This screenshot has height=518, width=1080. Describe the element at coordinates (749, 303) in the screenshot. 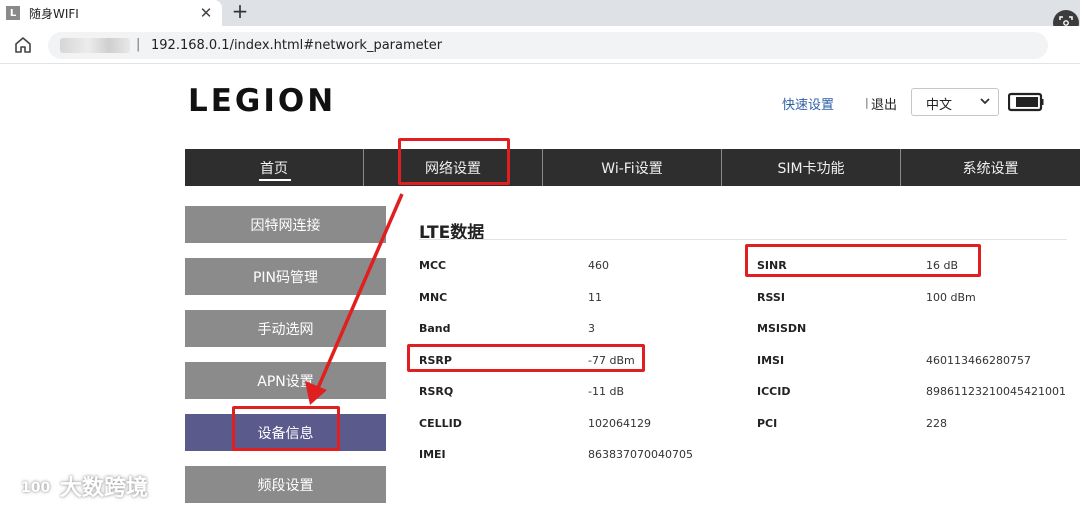

I see `table-row: MNC 11 RSSI 100 dBm` at that location.